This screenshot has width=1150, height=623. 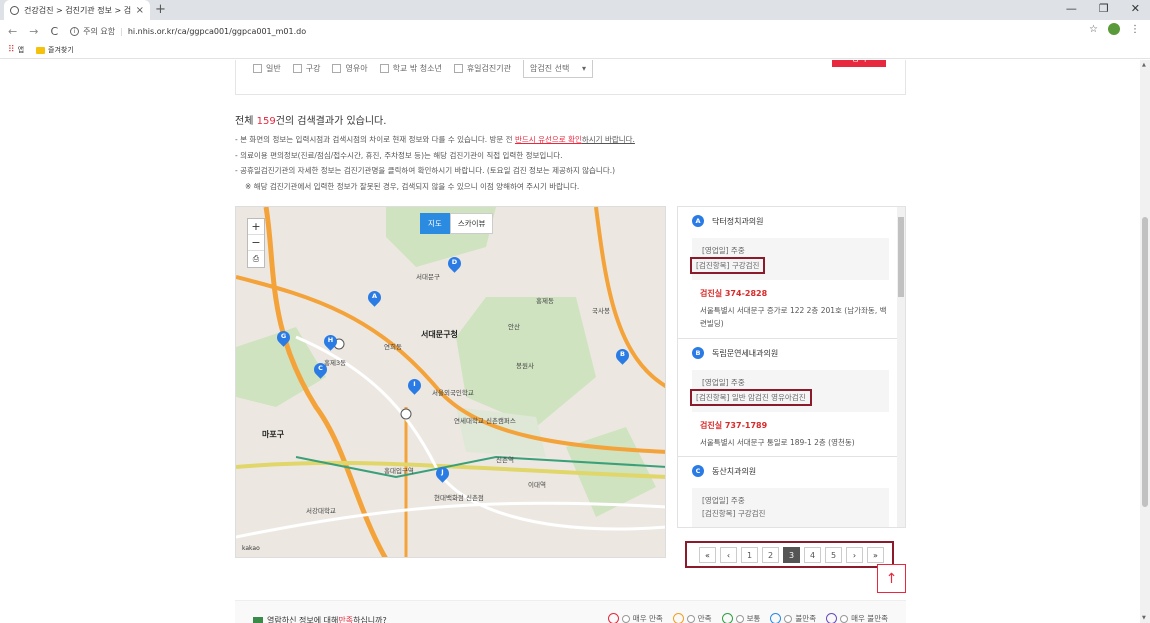 What do you see at coordinates (734, 471) in the screenshot?
I see `clinic-name: 동산치과의원` at bounding box center [734, 471].